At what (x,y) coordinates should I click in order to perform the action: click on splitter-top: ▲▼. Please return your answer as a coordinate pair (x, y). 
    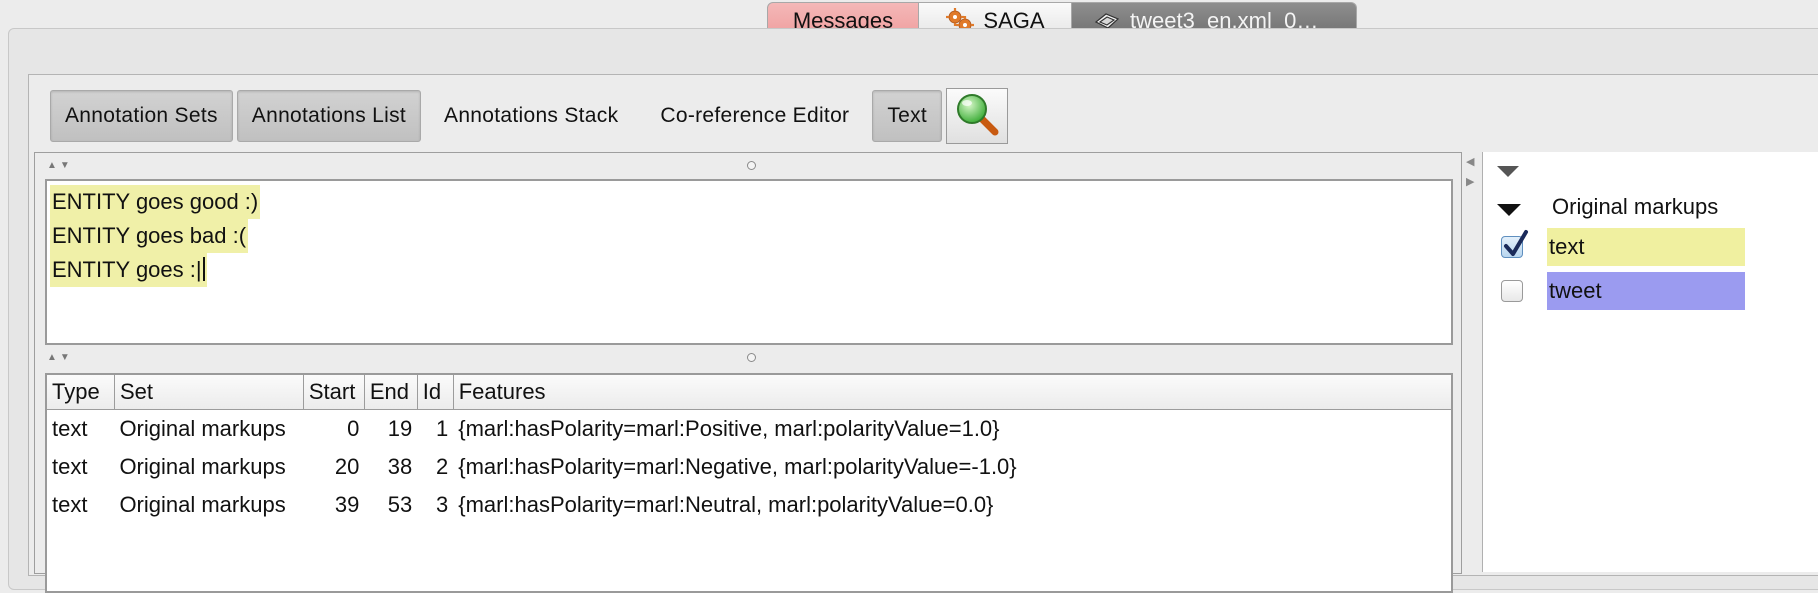
    Looking at the image, I should click on (748, 165).